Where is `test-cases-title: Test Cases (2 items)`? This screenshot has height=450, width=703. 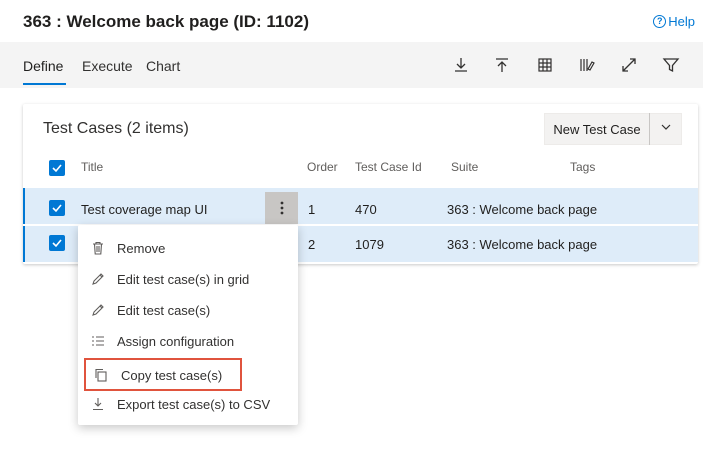 test-cases-title: Test Cases (2 items) is located at coordinates (116, 128).